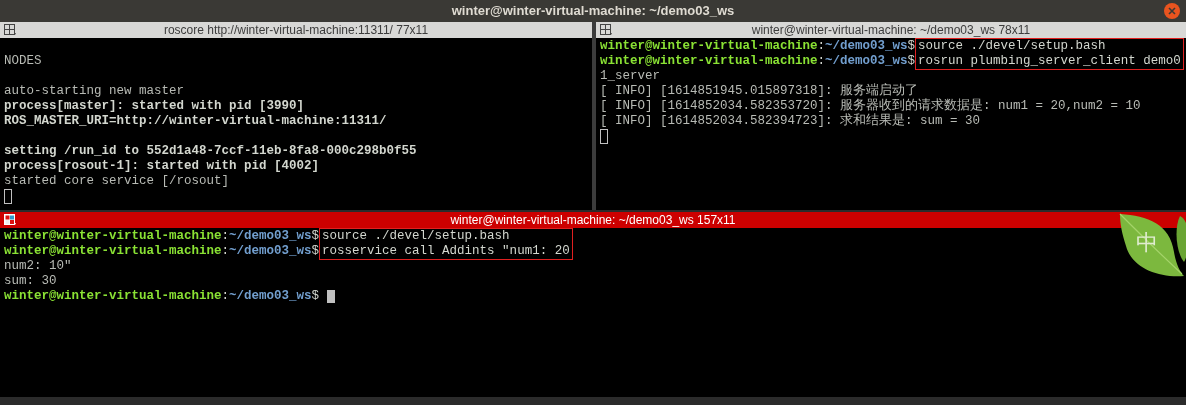 The width and height of the screenshot is (1186, 405). I want to click on input-method-indicator: 中, so click(1152, 245).